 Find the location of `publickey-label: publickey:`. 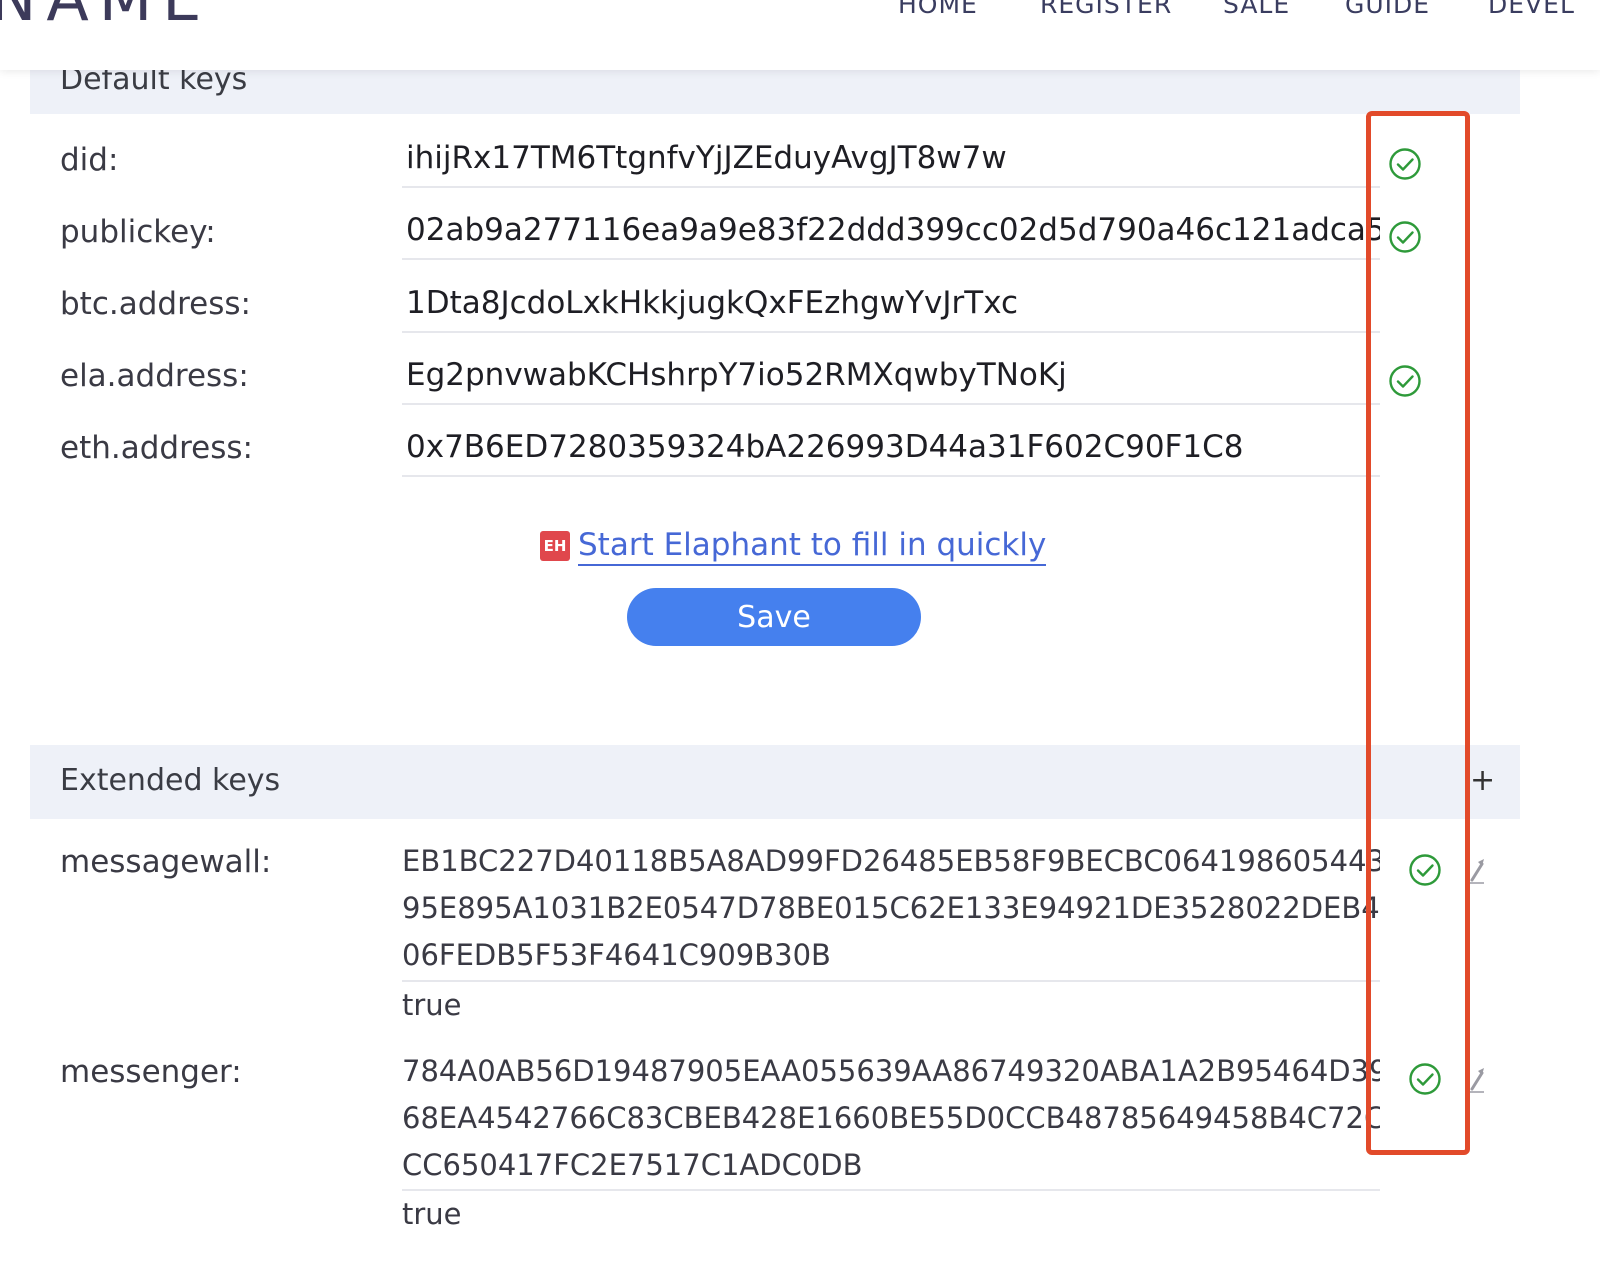

publickey-label: publickey: is located at coordinates (138, 232).